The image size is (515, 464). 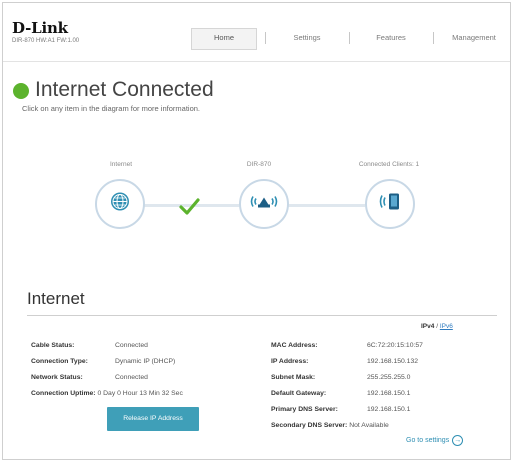 I want to click on cable-status-row: Cable Status: Connected, so click(x=89, y=345).